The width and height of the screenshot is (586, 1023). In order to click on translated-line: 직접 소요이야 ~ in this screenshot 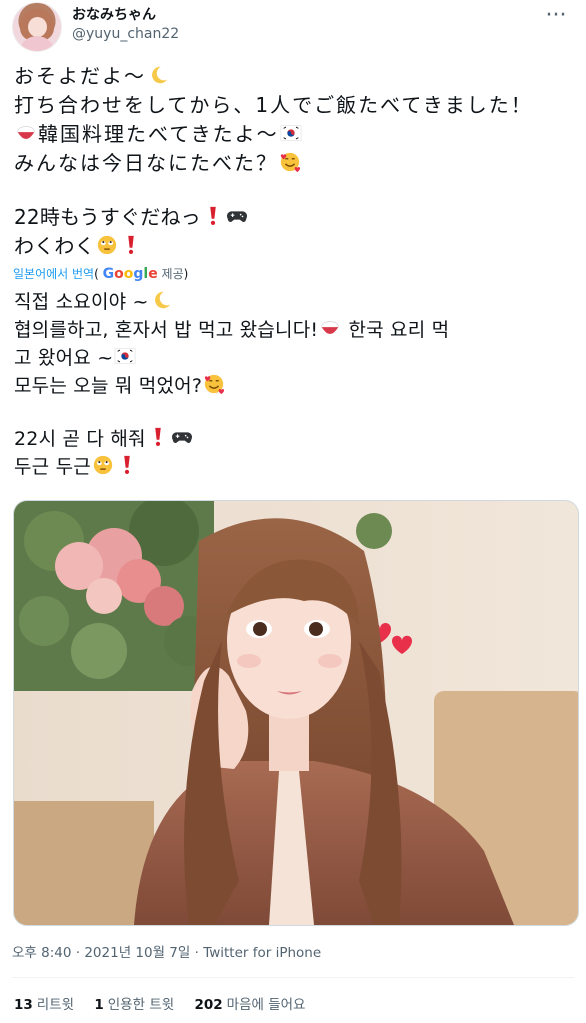, I will do `click(294, 302)`.